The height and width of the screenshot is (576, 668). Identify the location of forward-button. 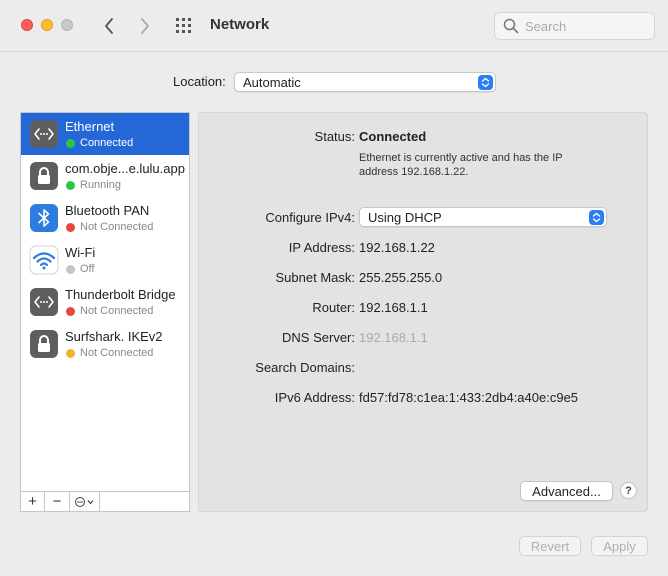
(145, 26).